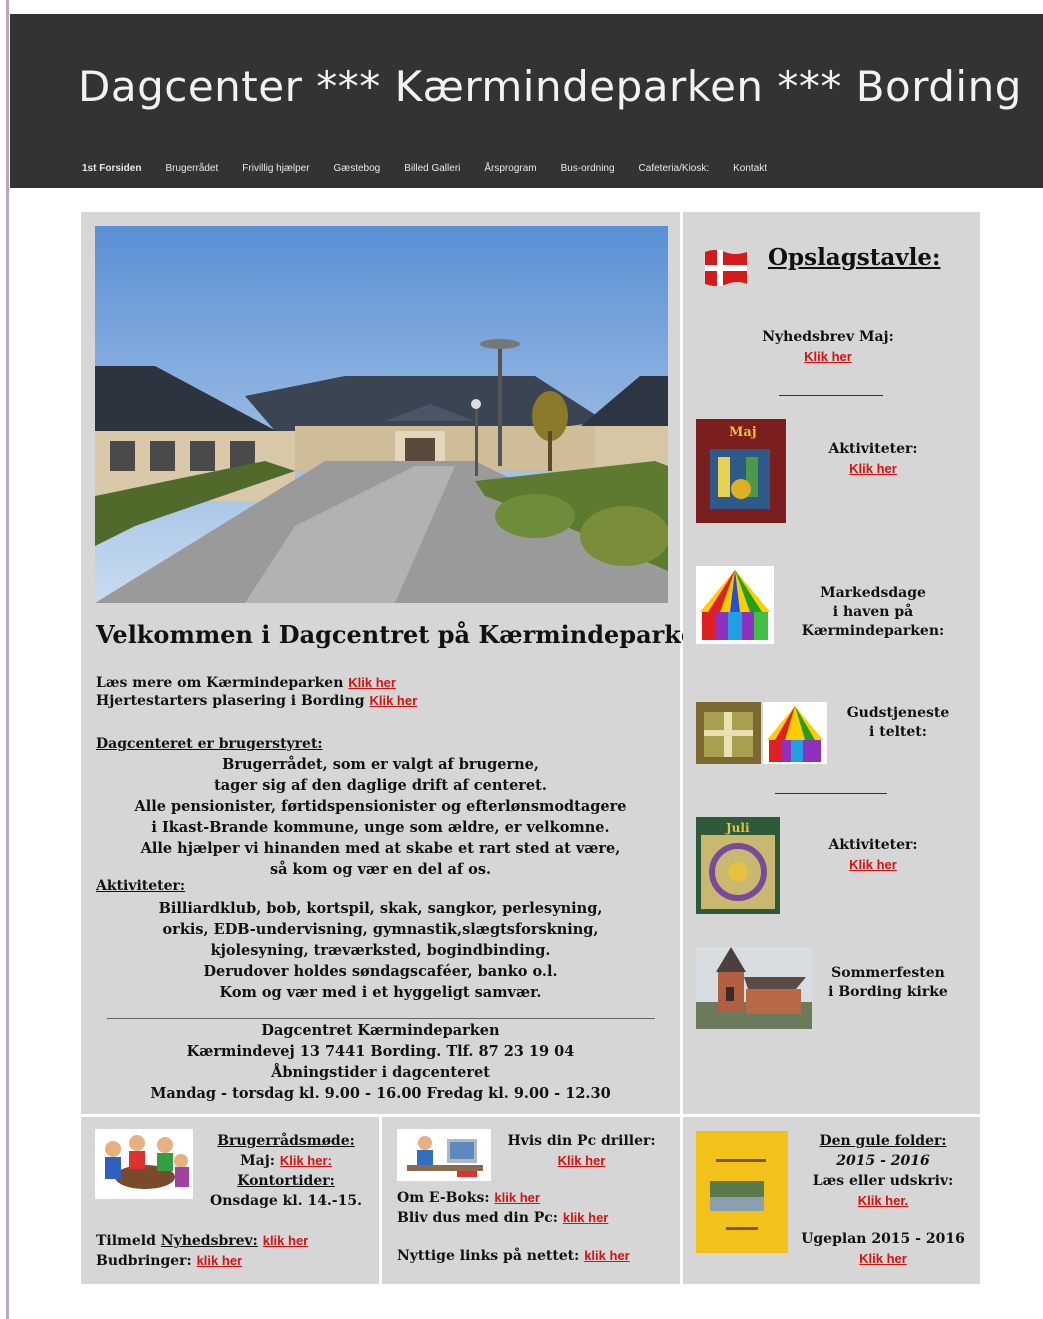  I want to click on useful-links-row: Nyttige links på nettet: klik her, so click(513, 1256).